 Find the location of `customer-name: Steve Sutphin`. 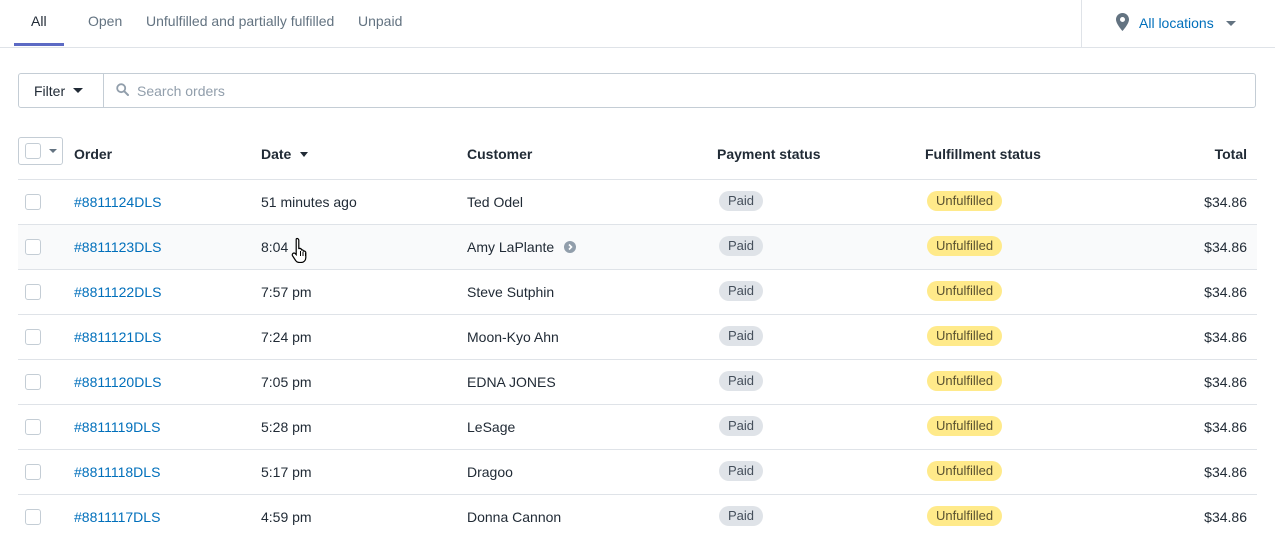

customer-name: Steve Sutphin is located at coordinates (511, 292).